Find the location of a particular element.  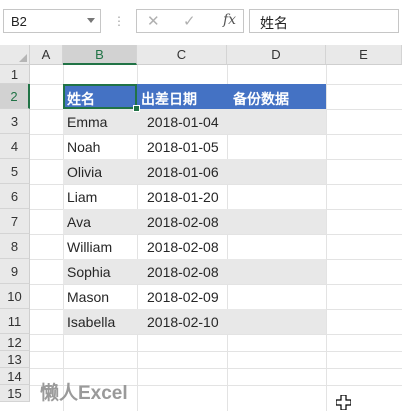

row-header: 1 is located at coordinates (15, 74).